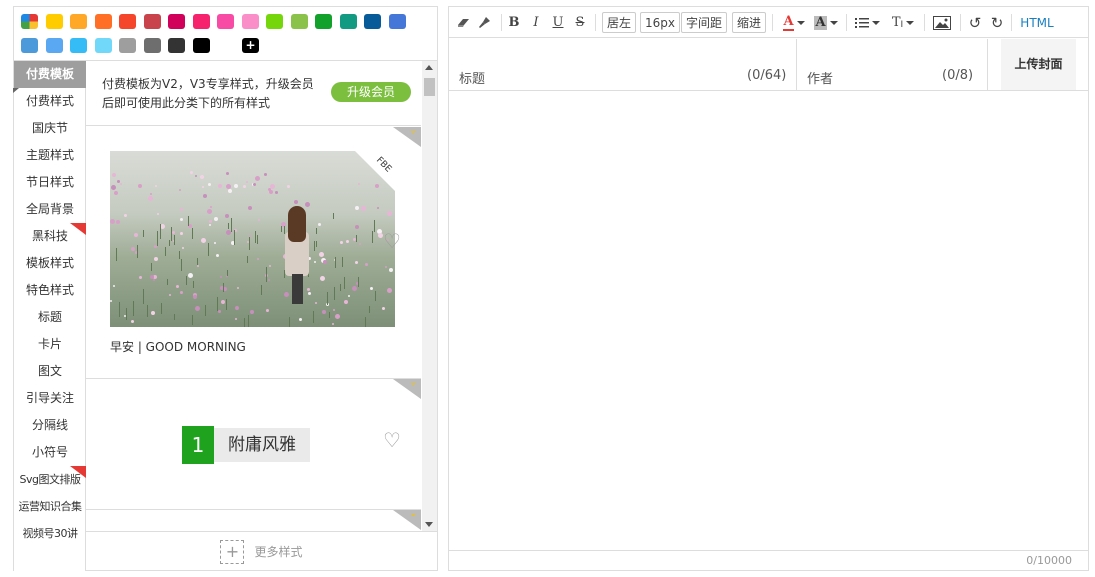  What do you see at coordinates (826, 22) in the screenshot?
I see `background-color-button: A` at bounding box center [826, 22].